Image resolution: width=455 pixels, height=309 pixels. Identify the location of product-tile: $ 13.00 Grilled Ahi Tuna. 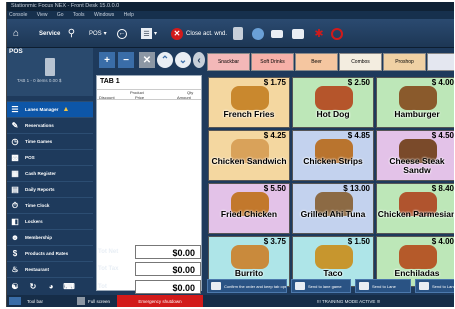
(333, 208).